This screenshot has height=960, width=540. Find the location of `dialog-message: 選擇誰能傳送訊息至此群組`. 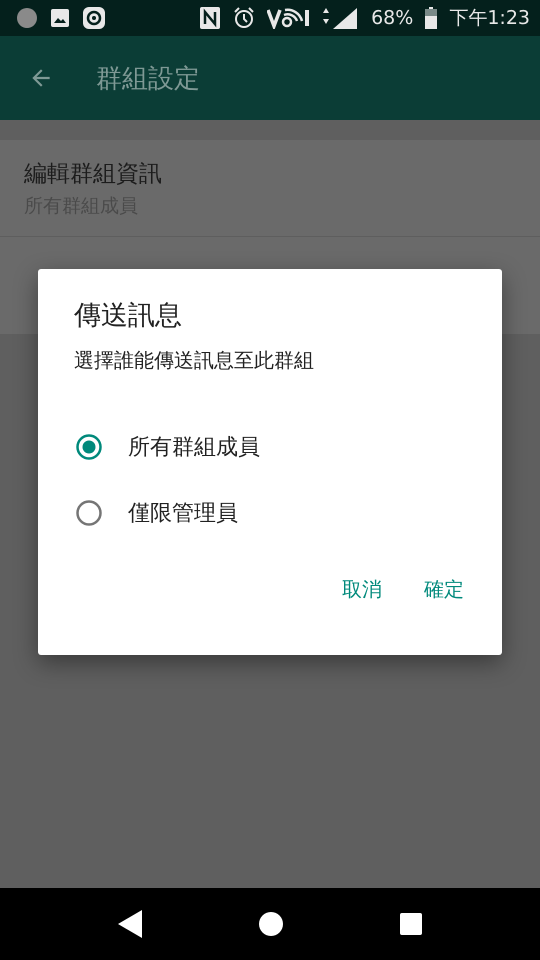

dialog-message: 選擇誰能傳送訊息至此群組 is located at coordinates (194, 360).